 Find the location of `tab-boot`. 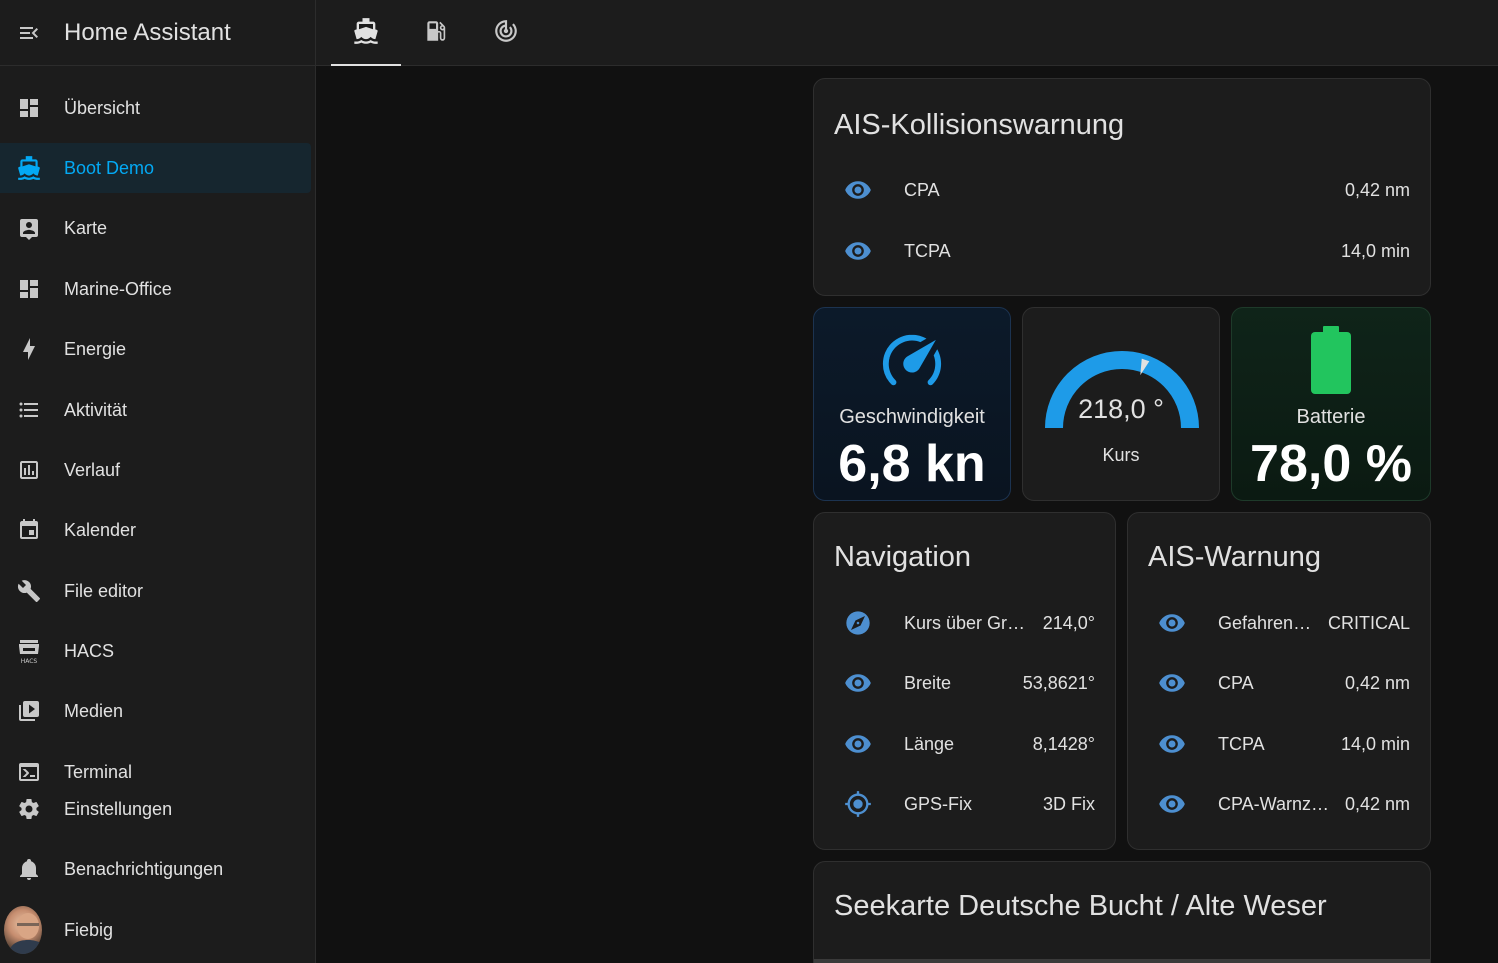

tab-boot is located at coordinates (366, 33).